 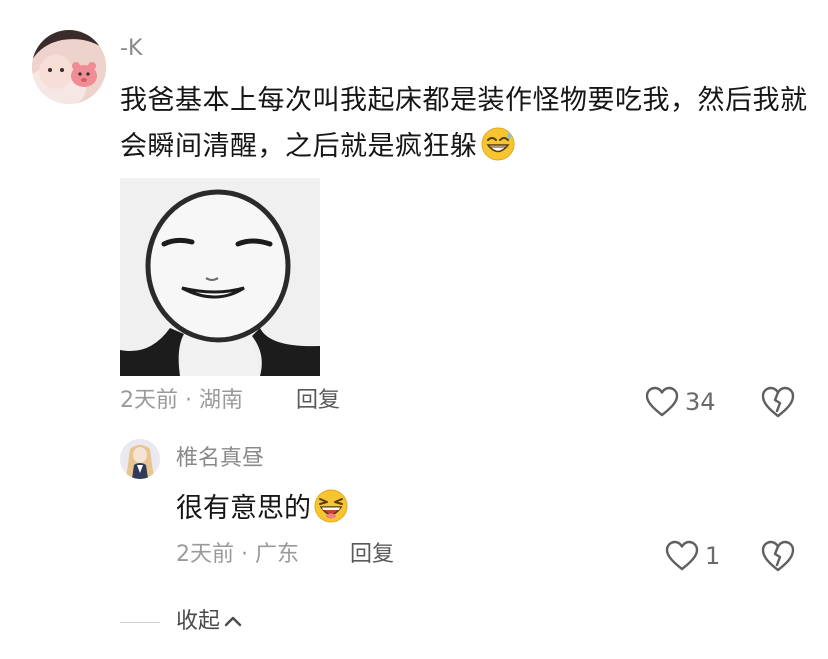 What do you see at coordinates (680, 402) in the screenshot?
I see `like-button: 34` at bounding box center [680, 402].